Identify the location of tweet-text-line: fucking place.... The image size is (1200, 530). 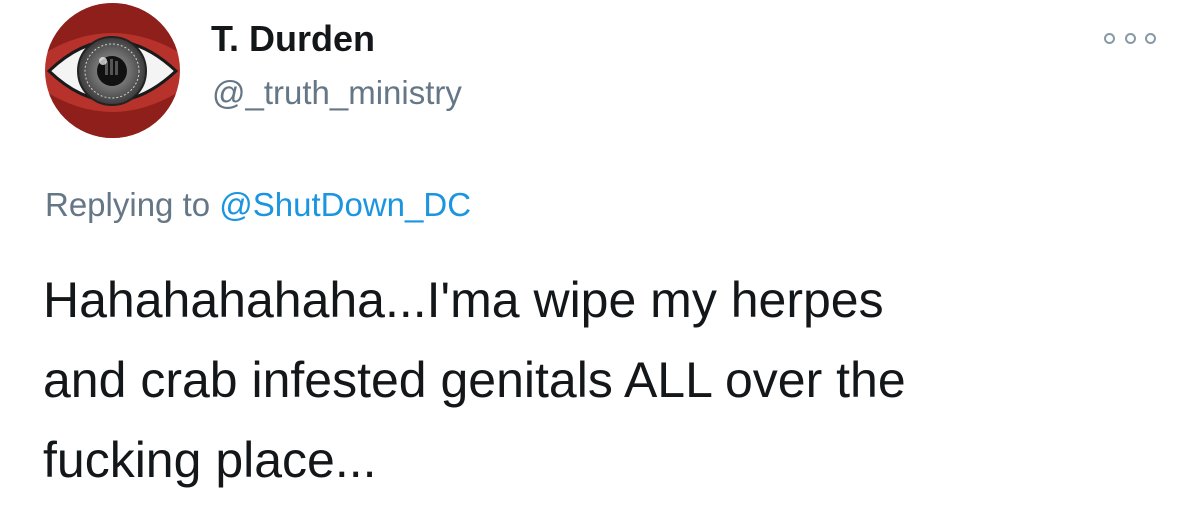
(210, 460).